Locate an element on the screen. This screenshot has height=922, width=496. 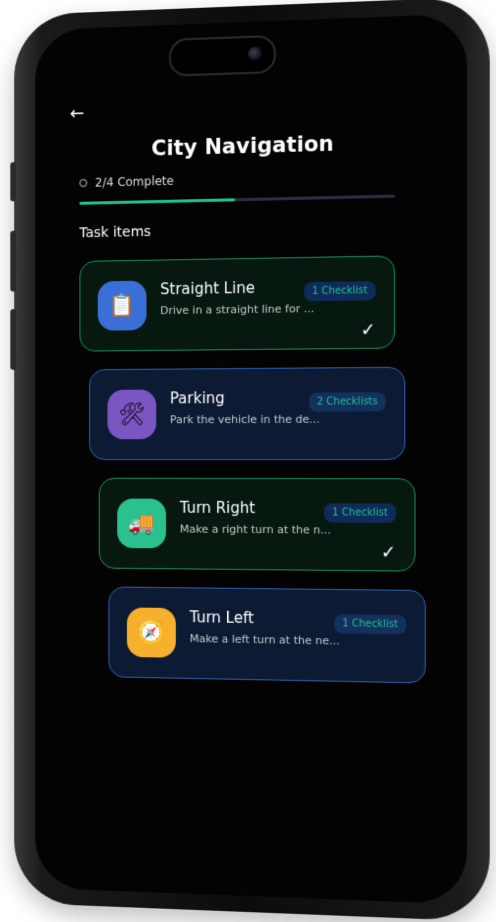
section-title: Task items is located at coordinates (115, 232).